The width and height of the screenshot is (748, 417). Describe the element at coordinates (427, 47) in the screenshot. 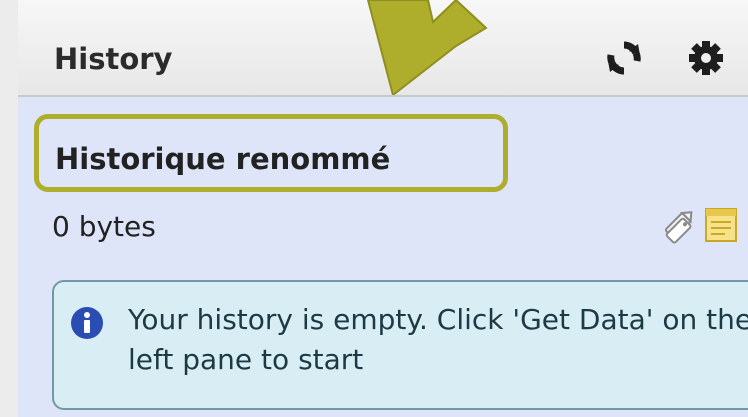

I see `annotation-arrow-icon` at that location.